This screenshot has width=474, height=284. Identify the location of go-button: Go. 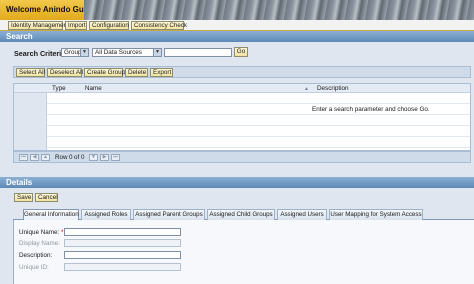
(241, 52).